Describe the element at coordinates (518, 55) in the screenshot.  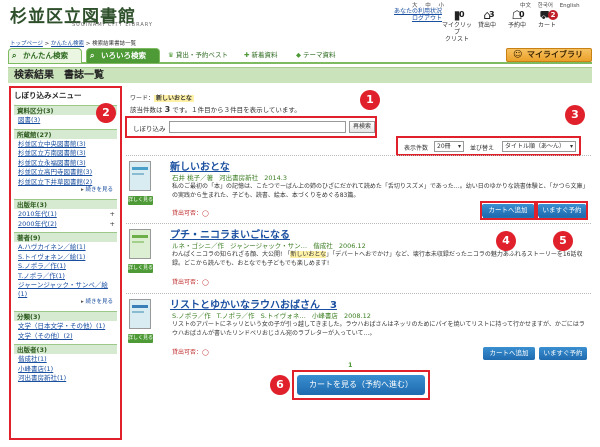
I see `user-icon: ☺` at that location.